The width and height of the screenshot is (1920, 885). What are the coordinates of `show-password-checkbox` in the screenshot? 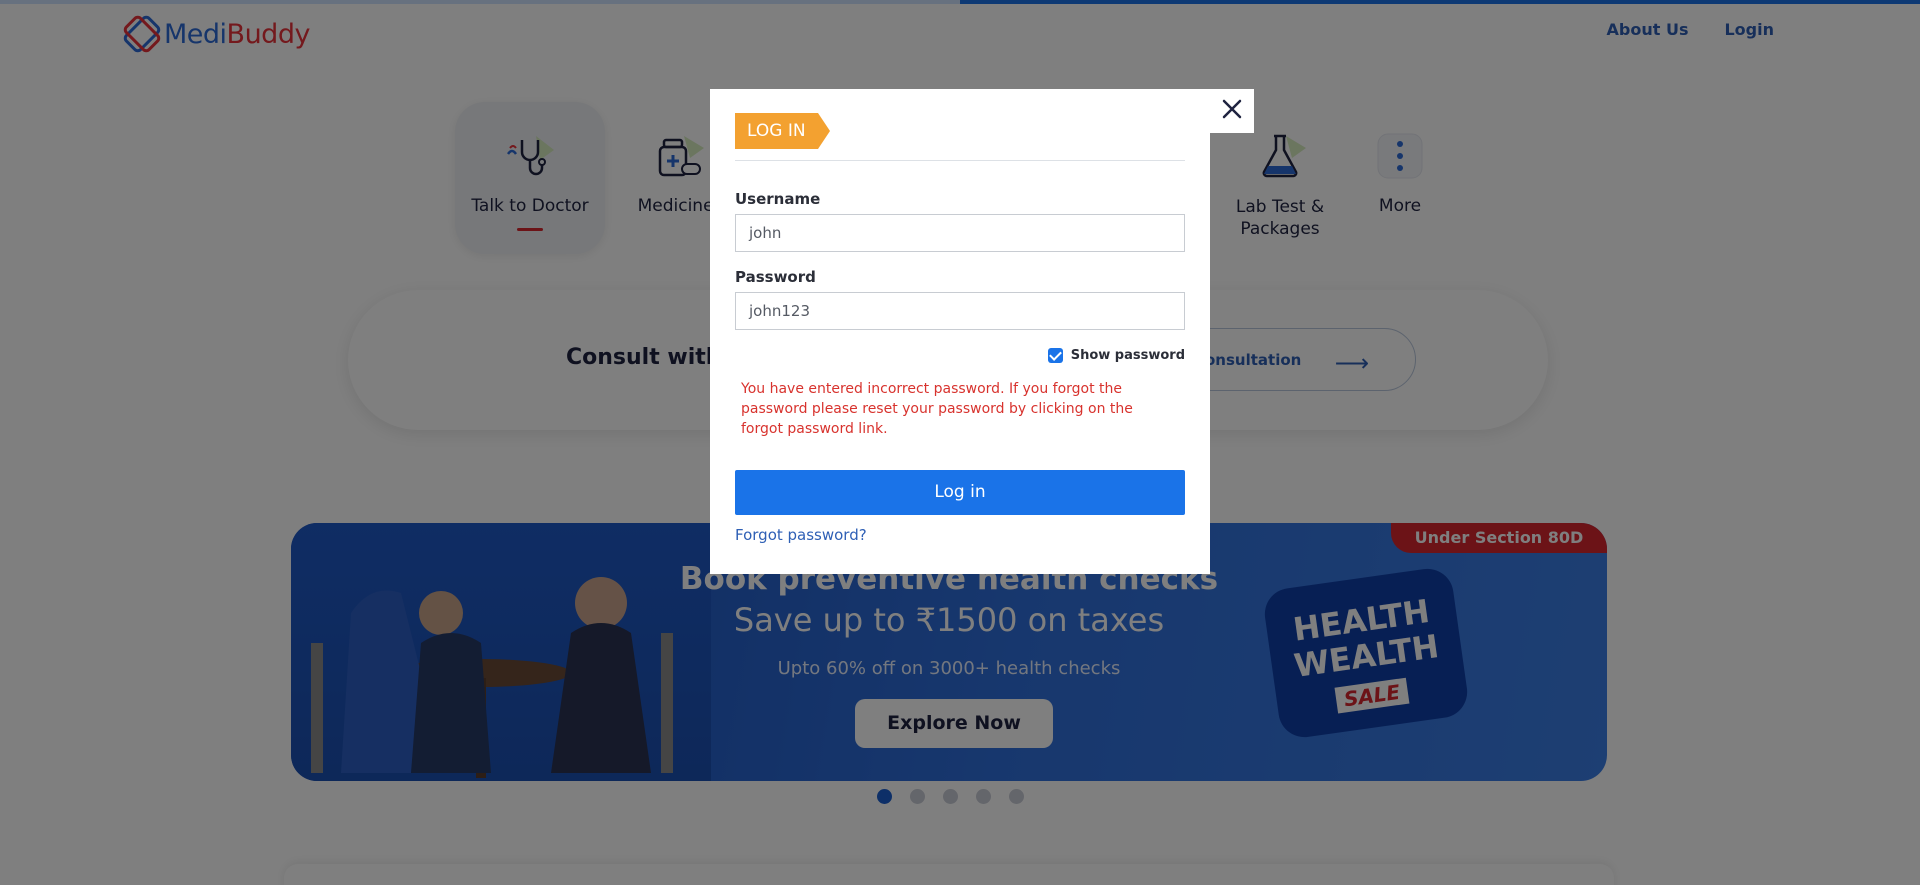 It's located at (1055, 355).